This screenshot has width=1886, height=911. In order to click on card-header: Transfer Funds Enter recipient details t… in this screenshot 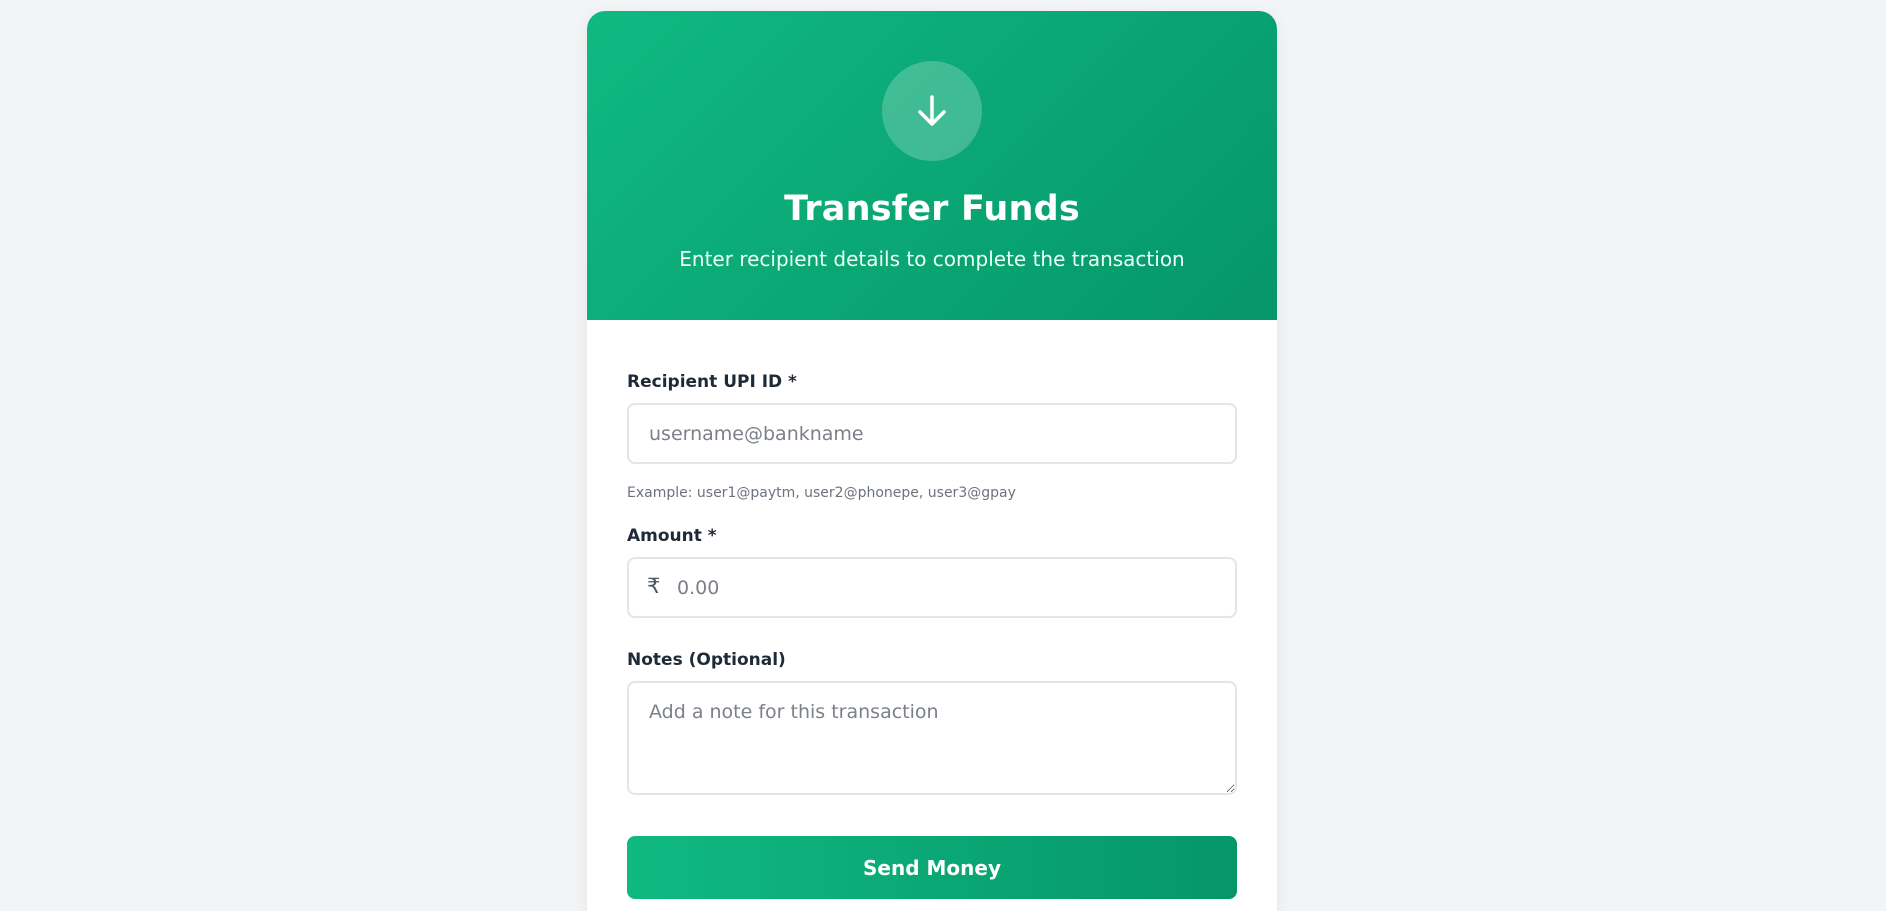, I will do `click(932, 165)`.